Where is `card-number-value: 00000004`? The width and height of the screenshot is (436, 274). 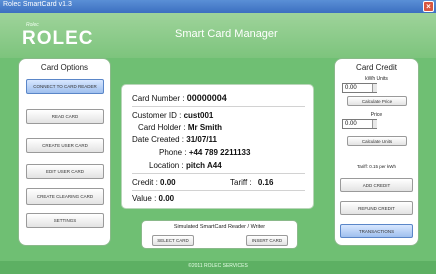
card-number-value: 00000004 is located at coordinates (206, 98).